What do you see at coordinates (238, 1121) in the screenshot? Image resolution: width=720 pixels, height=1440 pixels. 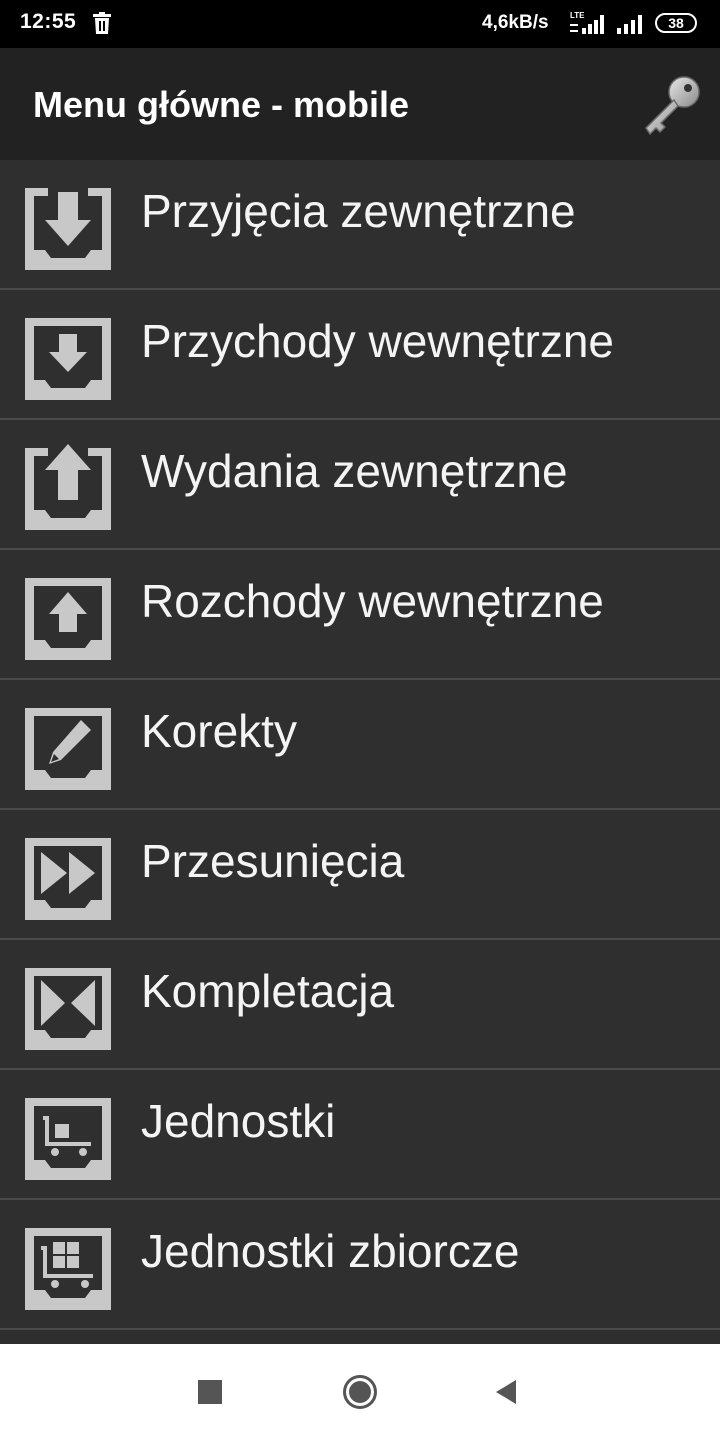 I see `menu-item-label: Jednostki` at bounding box center [238, 1121].